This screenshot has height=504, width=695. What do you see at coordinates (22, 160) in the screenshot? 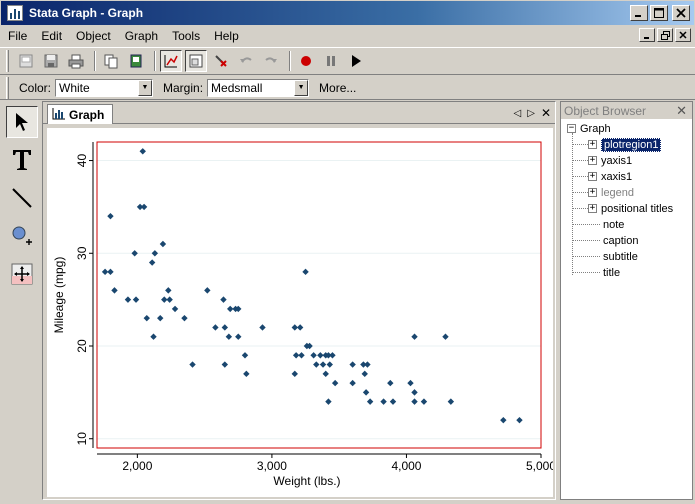
I see `text-tool` at bounding box center [22, 160].